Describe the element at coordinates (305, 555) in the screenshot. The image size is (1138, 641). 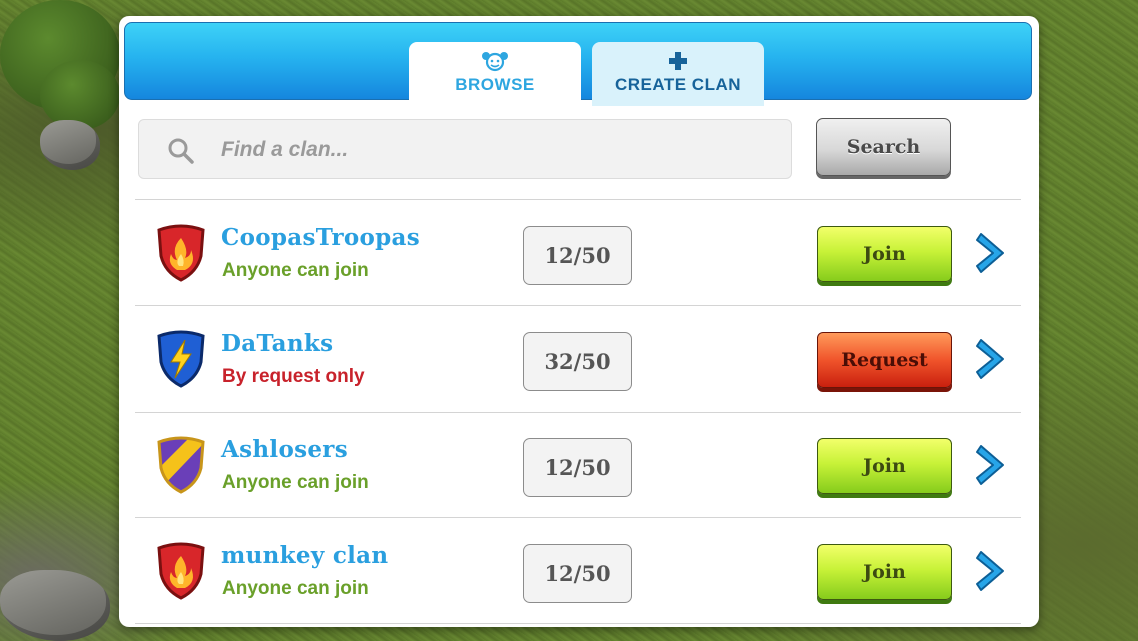
I see `clan-name: munkey clan` at that location.